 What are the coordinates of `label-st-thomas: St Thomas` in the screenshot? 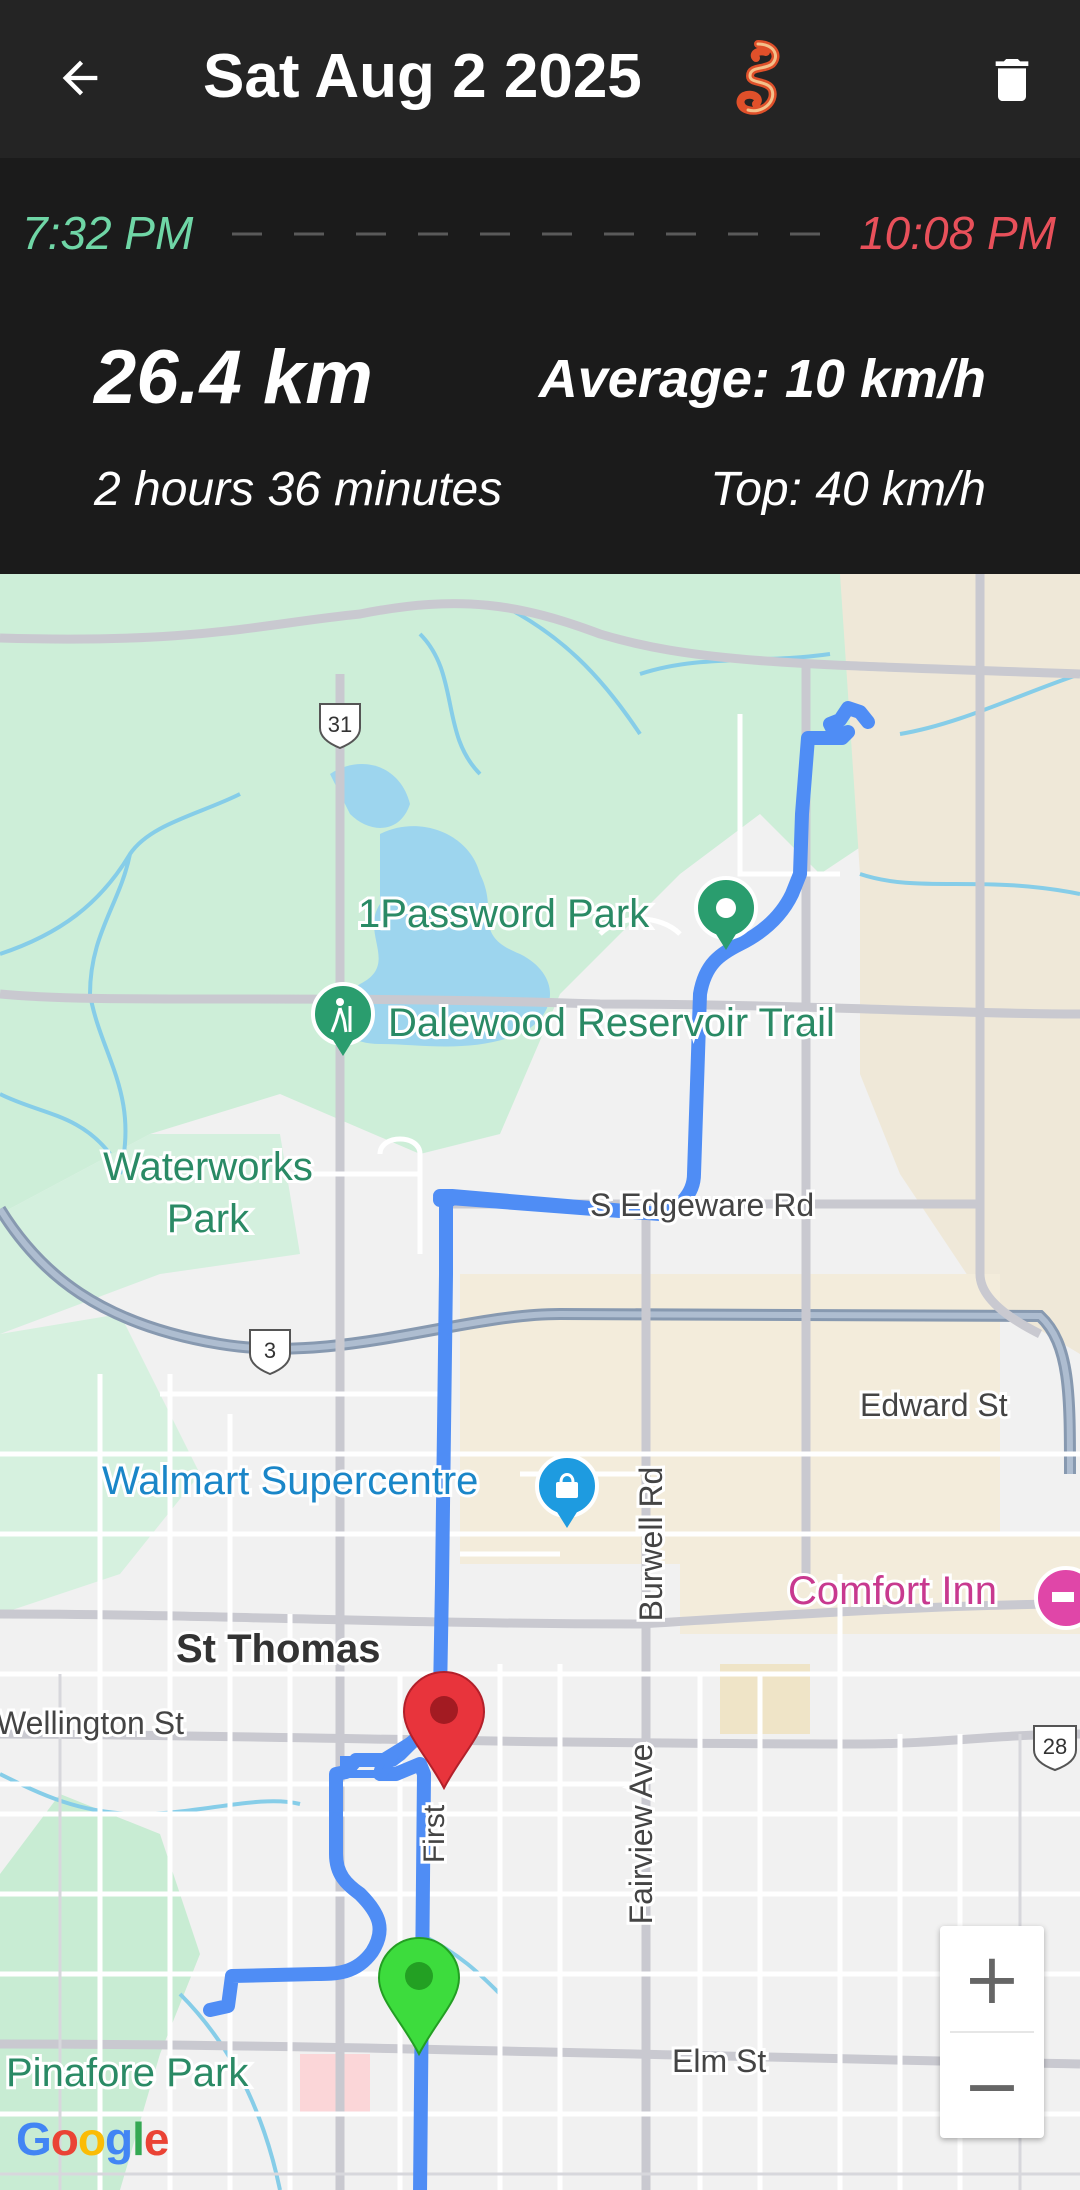 It's located at (278, 1649).